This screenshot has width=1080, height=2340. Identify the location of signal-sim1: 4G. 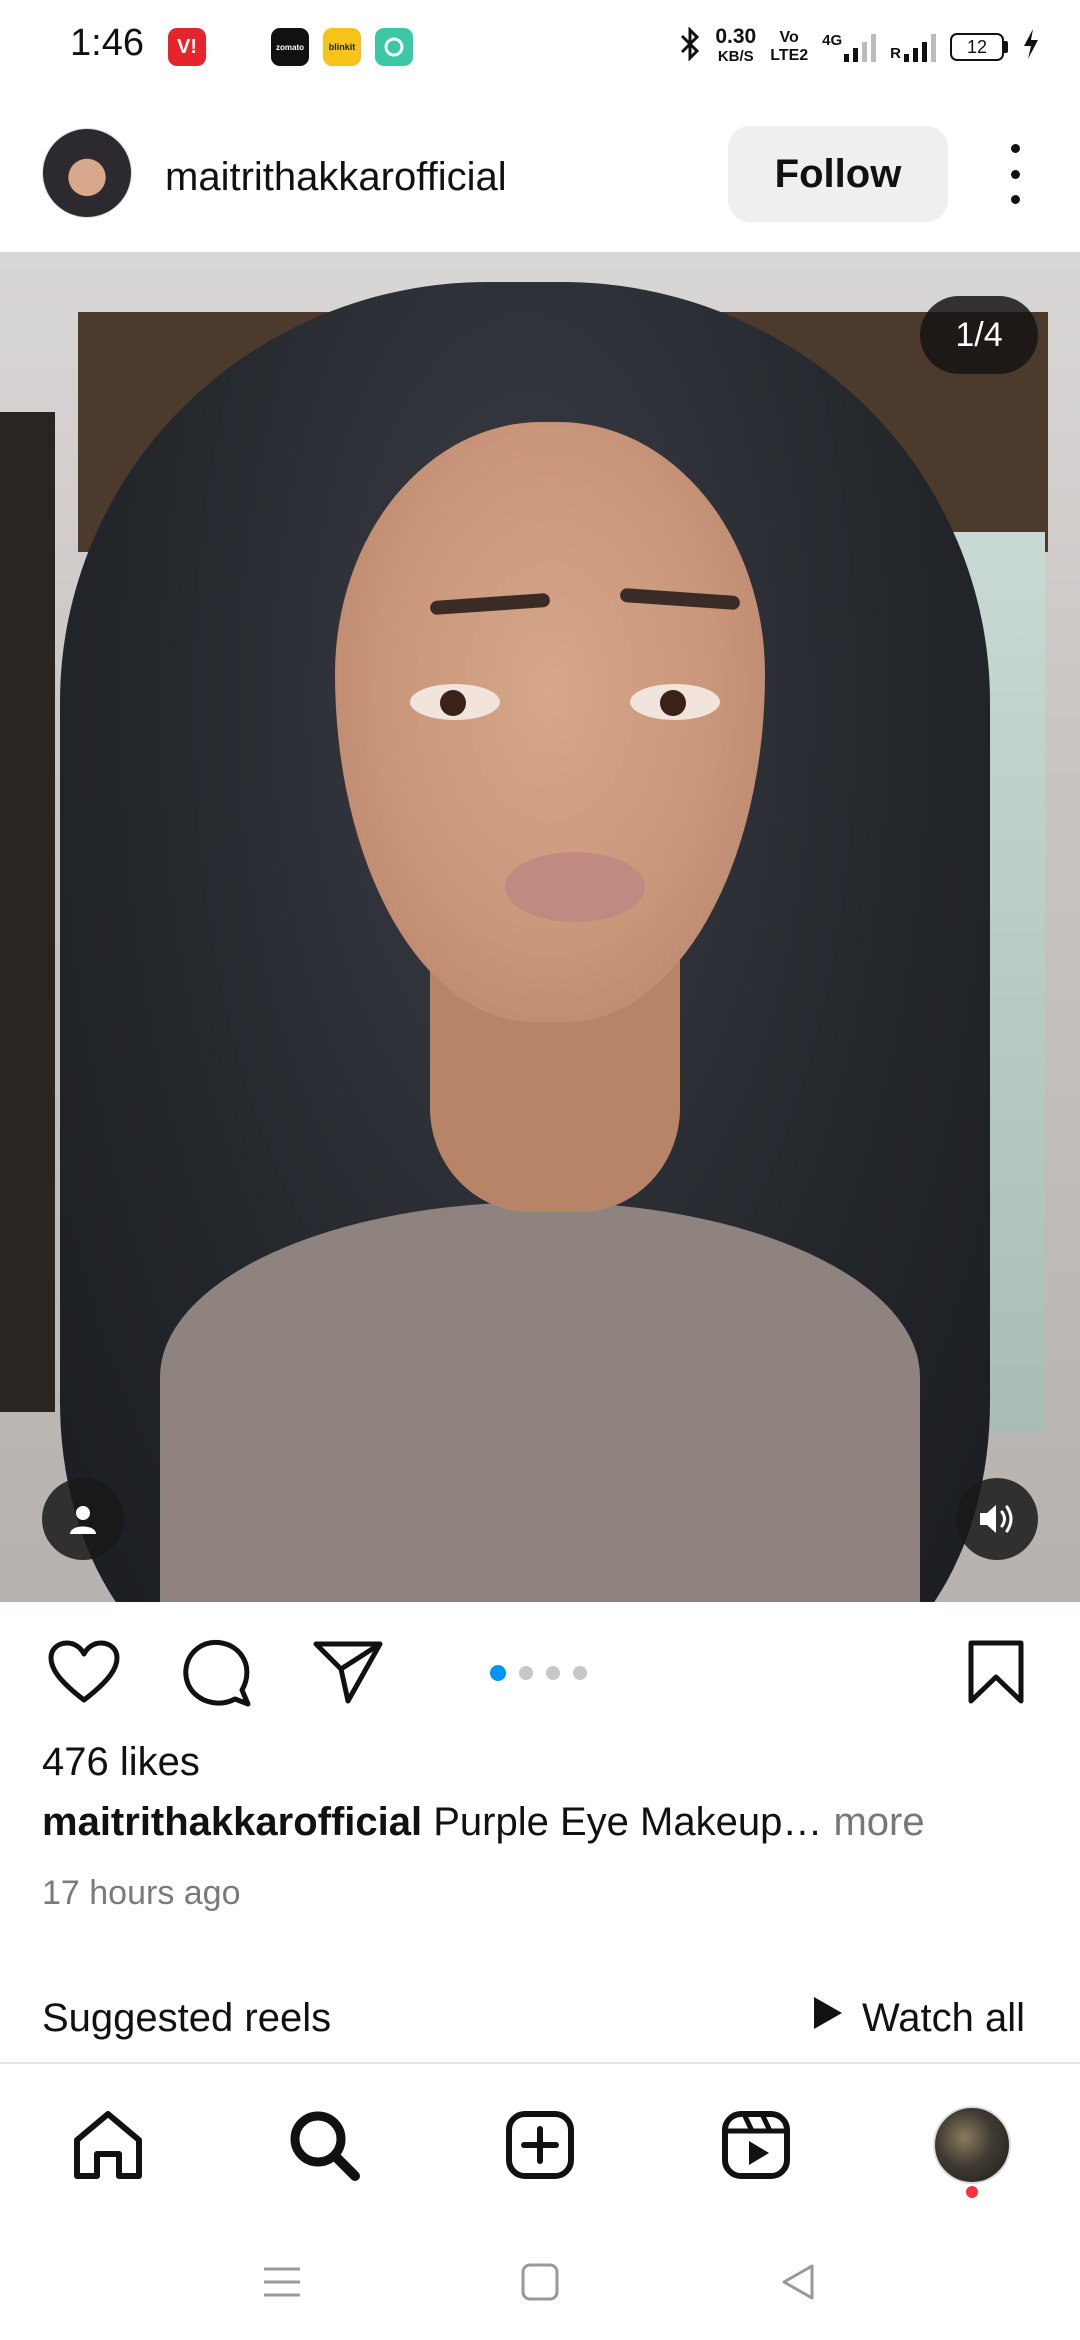
(849, 47).